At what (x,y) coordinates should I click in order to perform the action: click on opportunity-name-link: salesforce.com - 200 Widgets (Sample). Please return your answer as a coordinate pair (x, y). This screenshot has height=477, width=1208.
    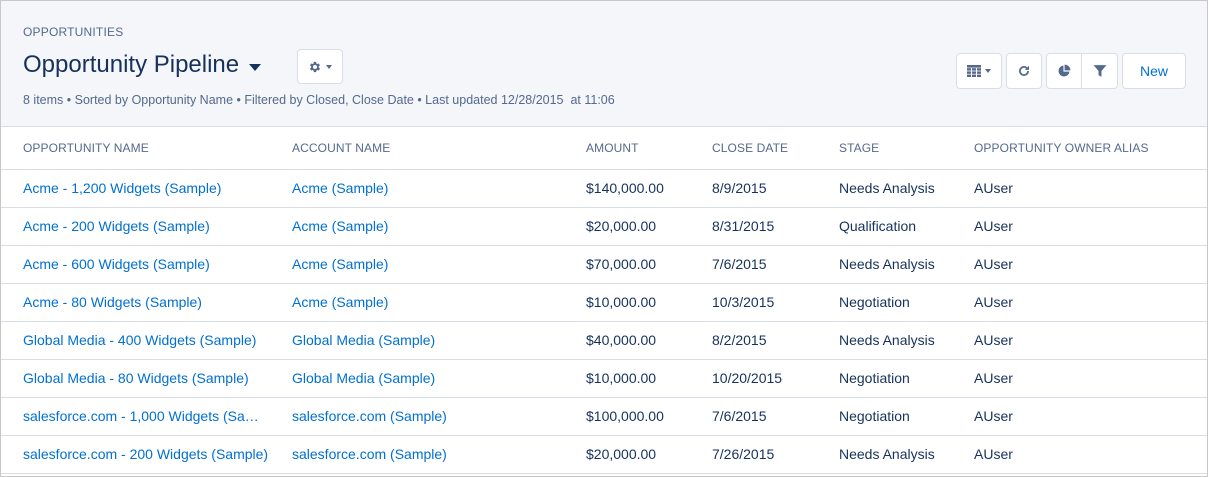
    Looking at the image, I should click on (135, 454).